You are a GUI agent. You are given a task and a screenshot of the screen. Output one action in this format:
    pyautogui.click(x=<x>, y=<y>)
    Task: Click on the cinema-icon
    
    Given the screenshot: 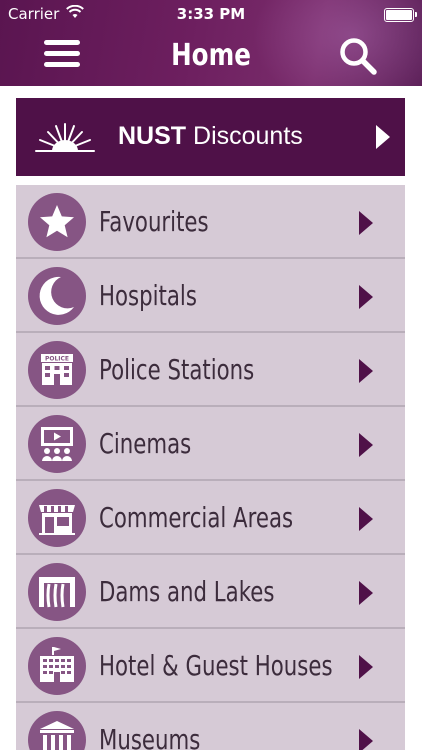 What is the action you would take?
    pyautogui.click(x=57, y=444)
    